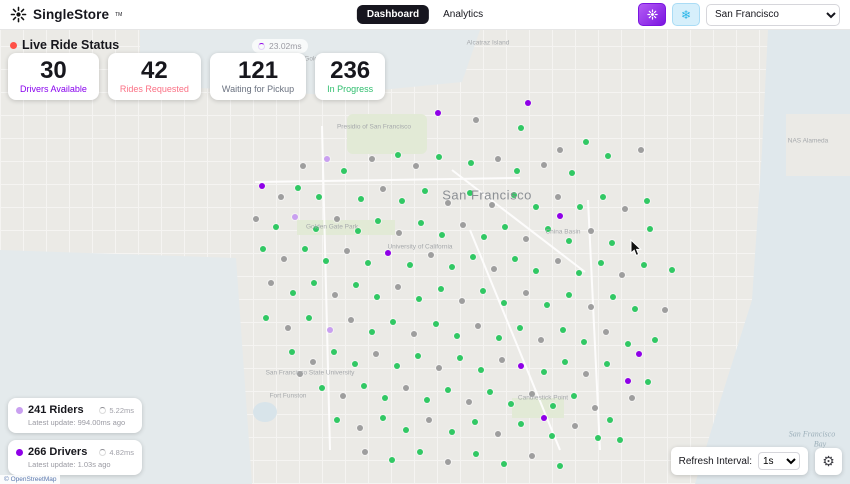  Describe the element at coordinates (19, 452) in the screenshot. I see `drivers-dot` at that location.